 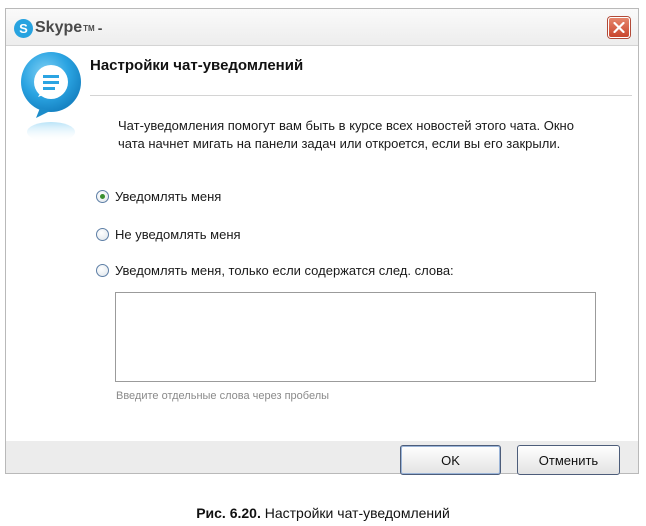 What do you see at coordinates (228, 513) in the screenshot?
I see `figure-number: Рис. 6.20.` at bounding box center [228, 513].